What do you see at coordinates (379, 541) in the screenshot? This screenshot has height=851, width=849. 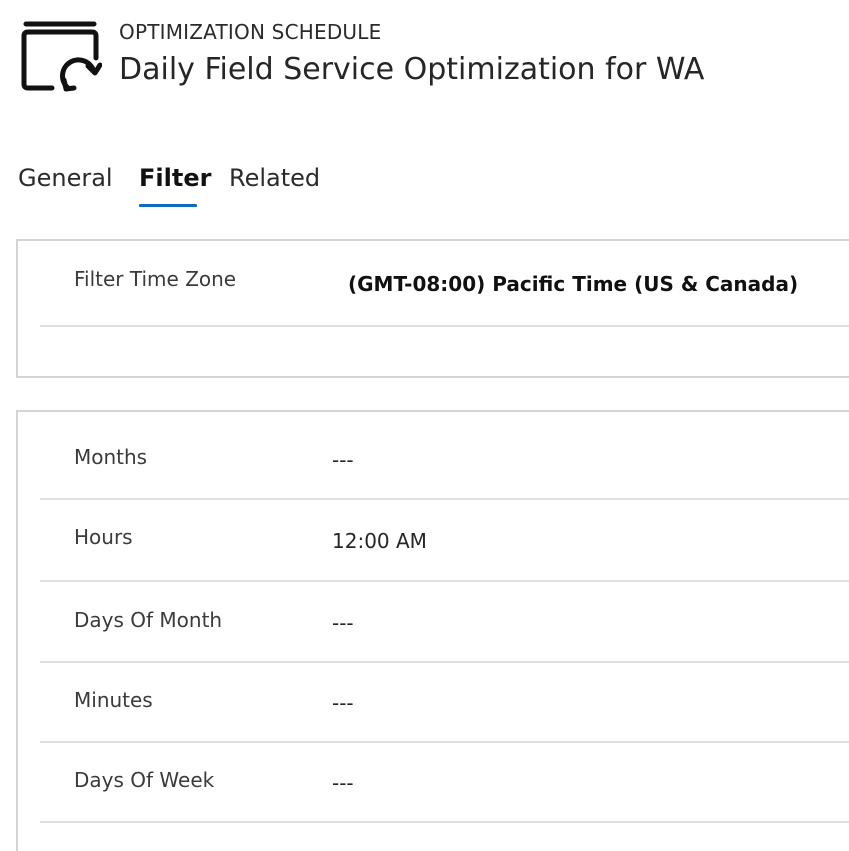 I see `field-value-hours: 12:00 AM` at bounding box center [379, 541].